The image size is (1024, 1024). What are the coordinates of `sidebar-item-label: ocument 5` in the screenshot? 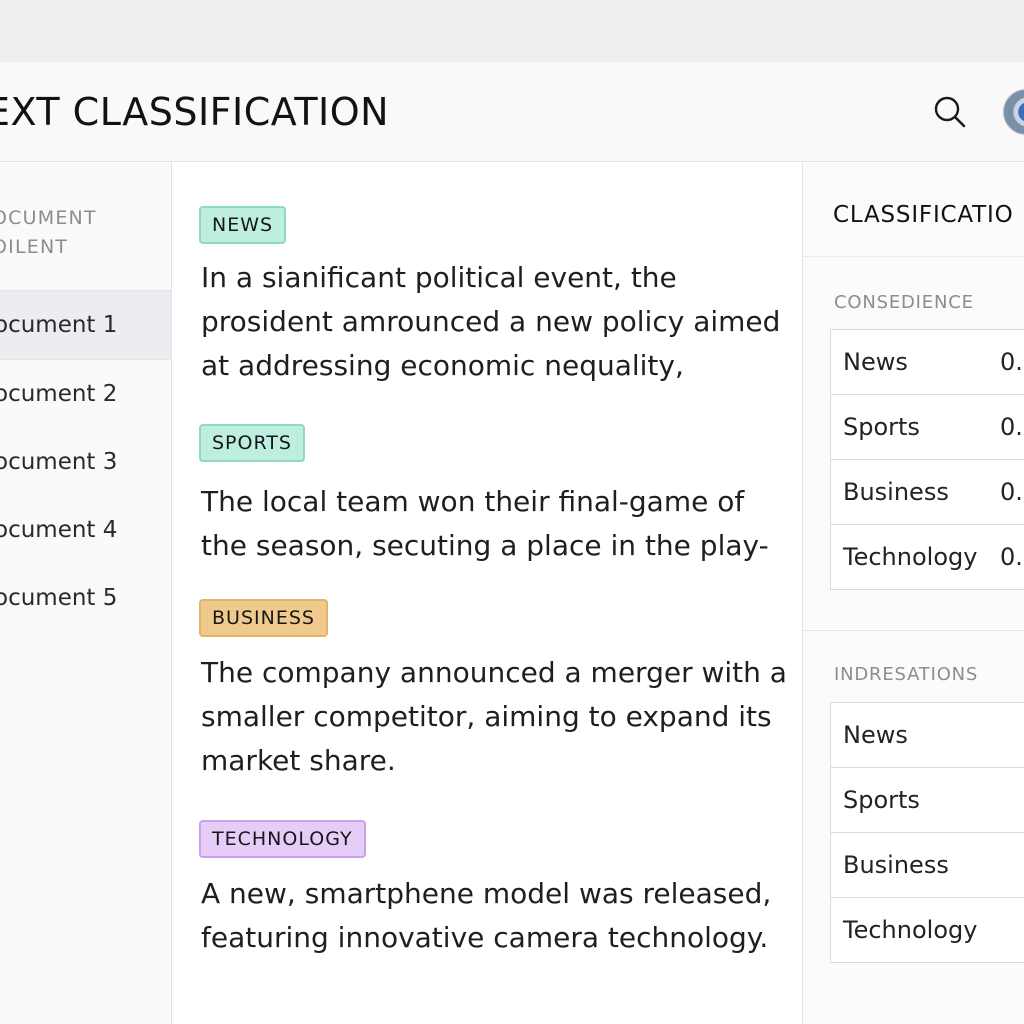 It's located at (59, 598).